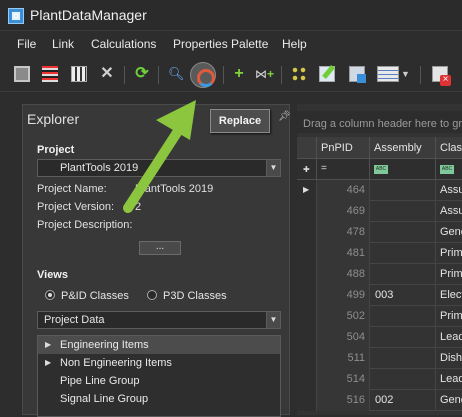 The image size is (462, 417). I want to click on annotation-arrow-shaft, so click(154, 168).